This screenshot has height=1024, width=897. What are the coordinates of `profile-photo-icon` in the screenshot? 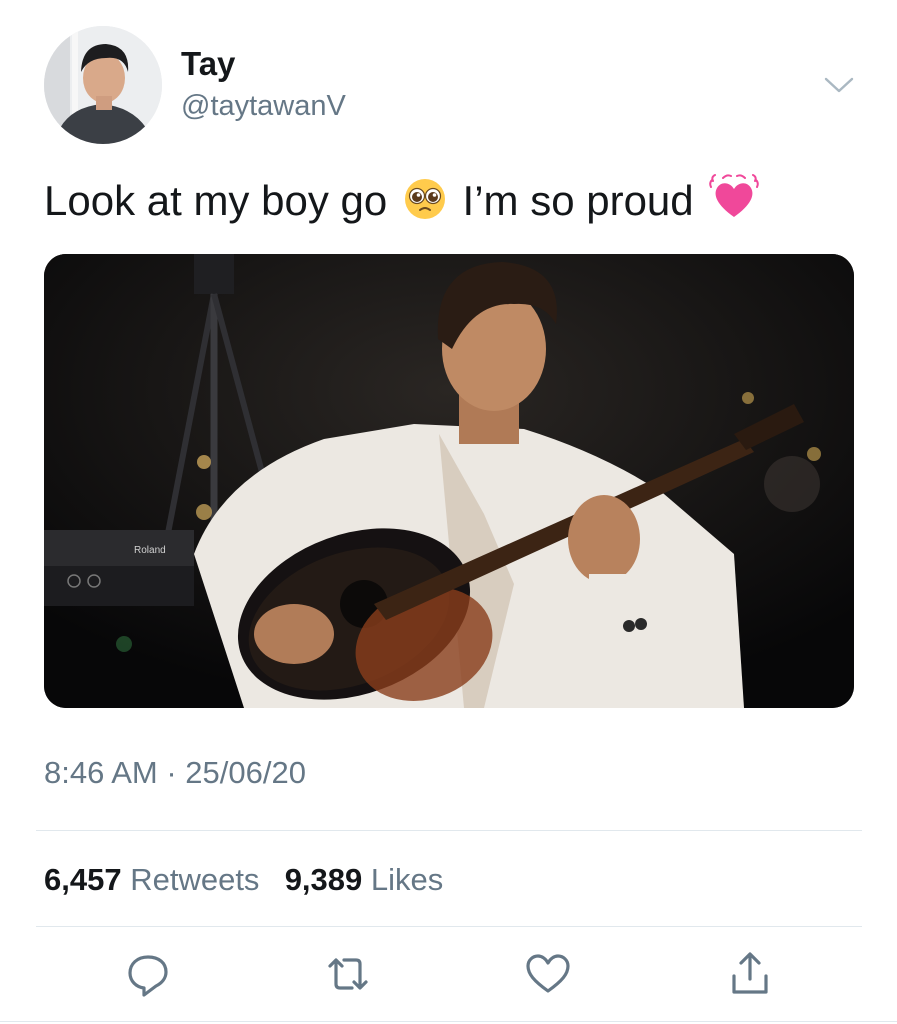 It's located at (103, 85).